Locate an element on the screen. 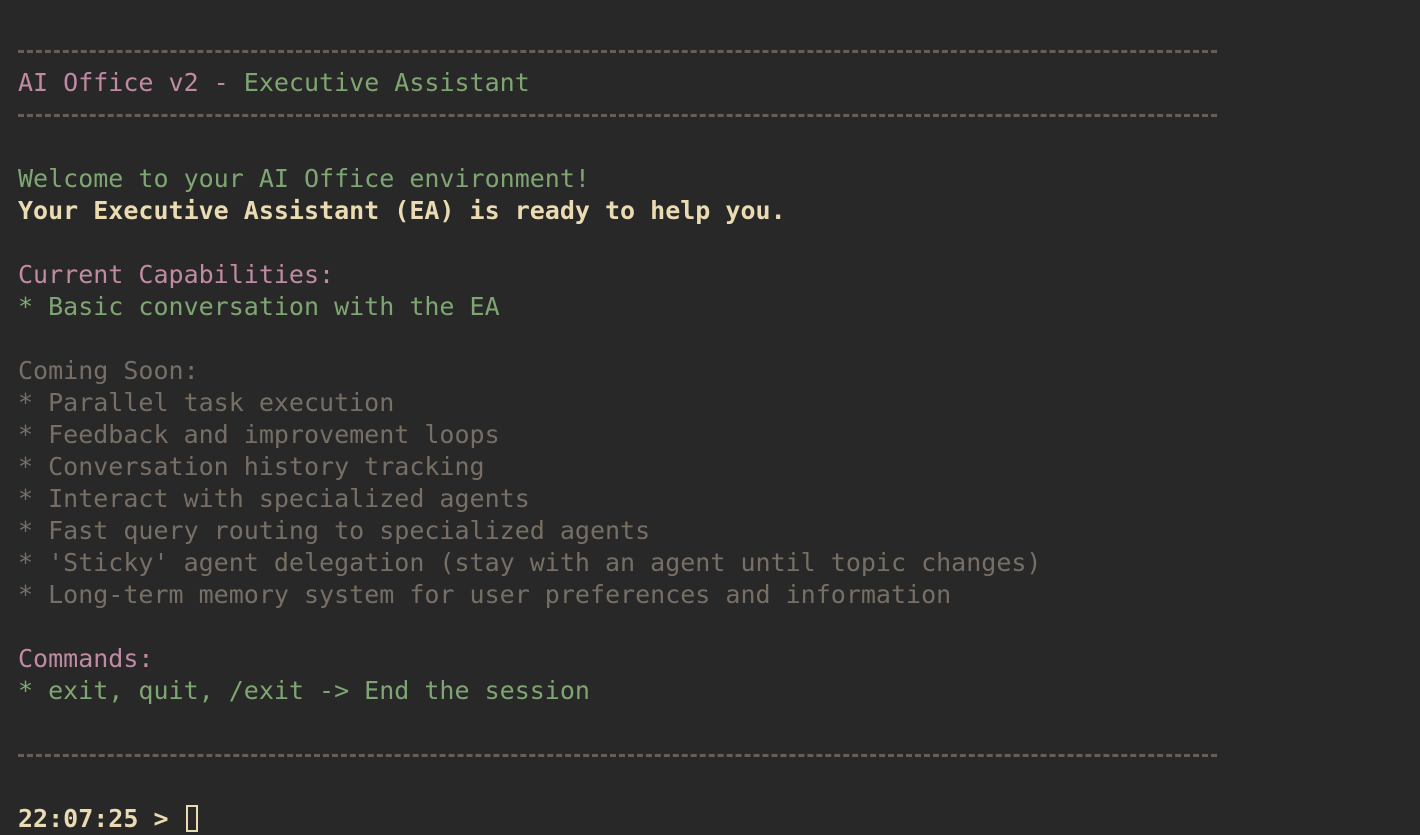 Image resolution: width=1420 pixels, height=835 pixels. capabilities-heading: Current Capabilities: is located at coordinates (176, 274).